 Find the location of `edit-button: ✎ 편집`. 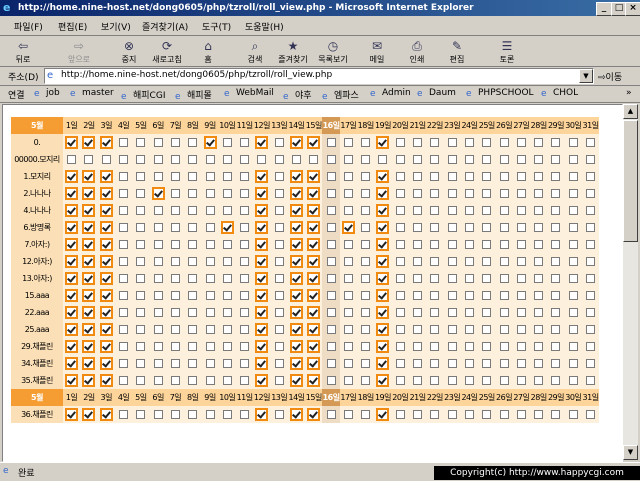

edit-button: ✎ 편집 is located at coordinates (457, 52).